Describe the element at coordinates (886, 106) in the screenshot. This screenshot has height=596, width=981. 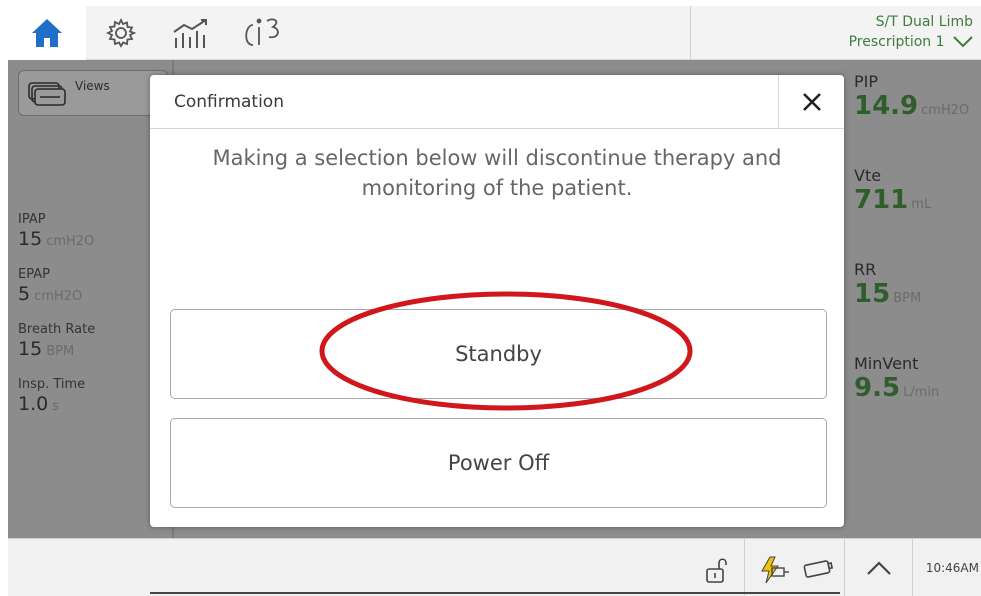
I see `measurement-value: 14.9` at that location.